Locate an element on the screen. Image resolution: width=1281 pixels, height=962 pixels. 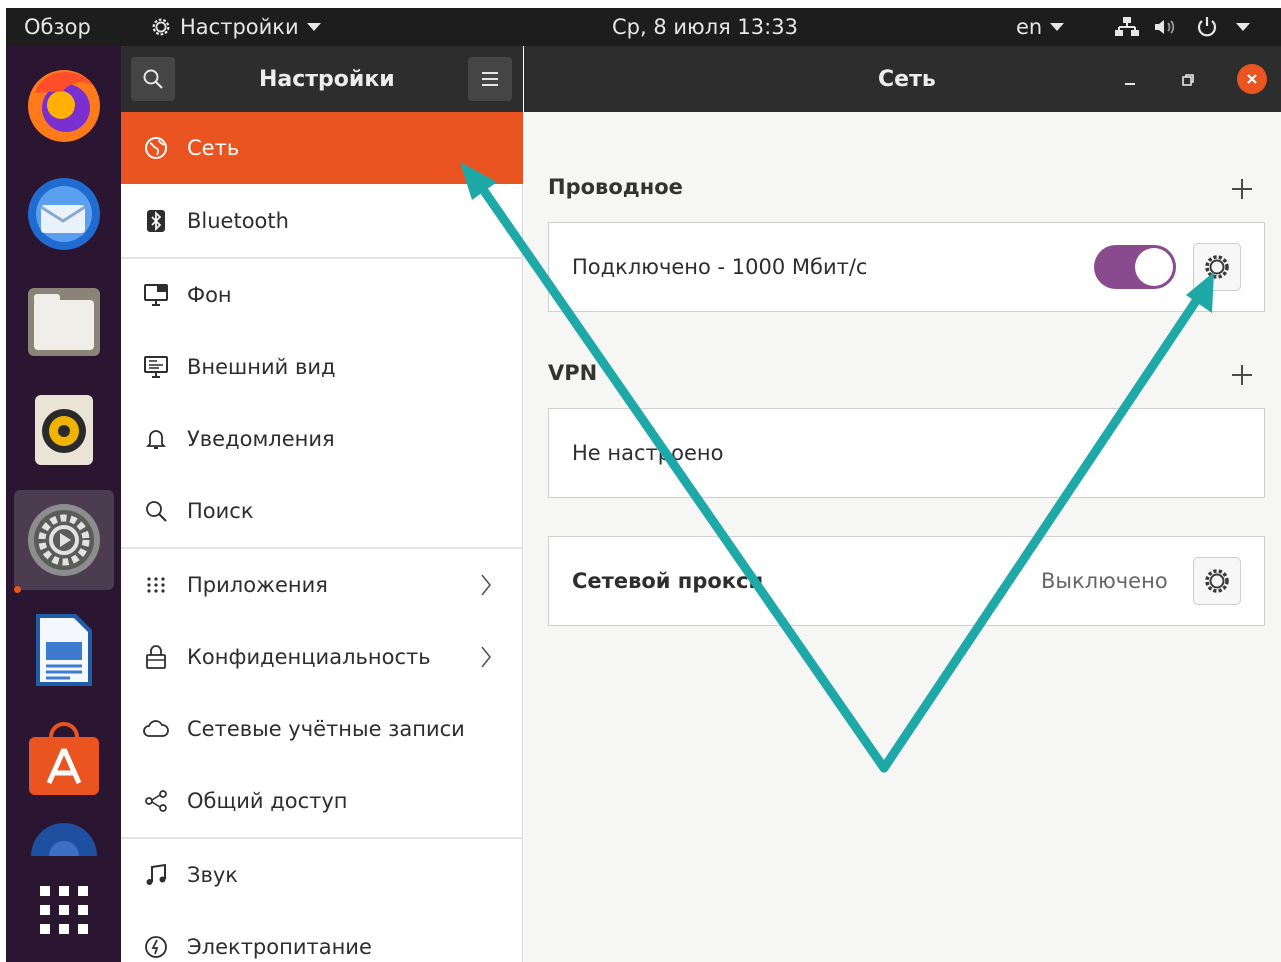
thunderbird-icon is located at coordinates (64, 214).